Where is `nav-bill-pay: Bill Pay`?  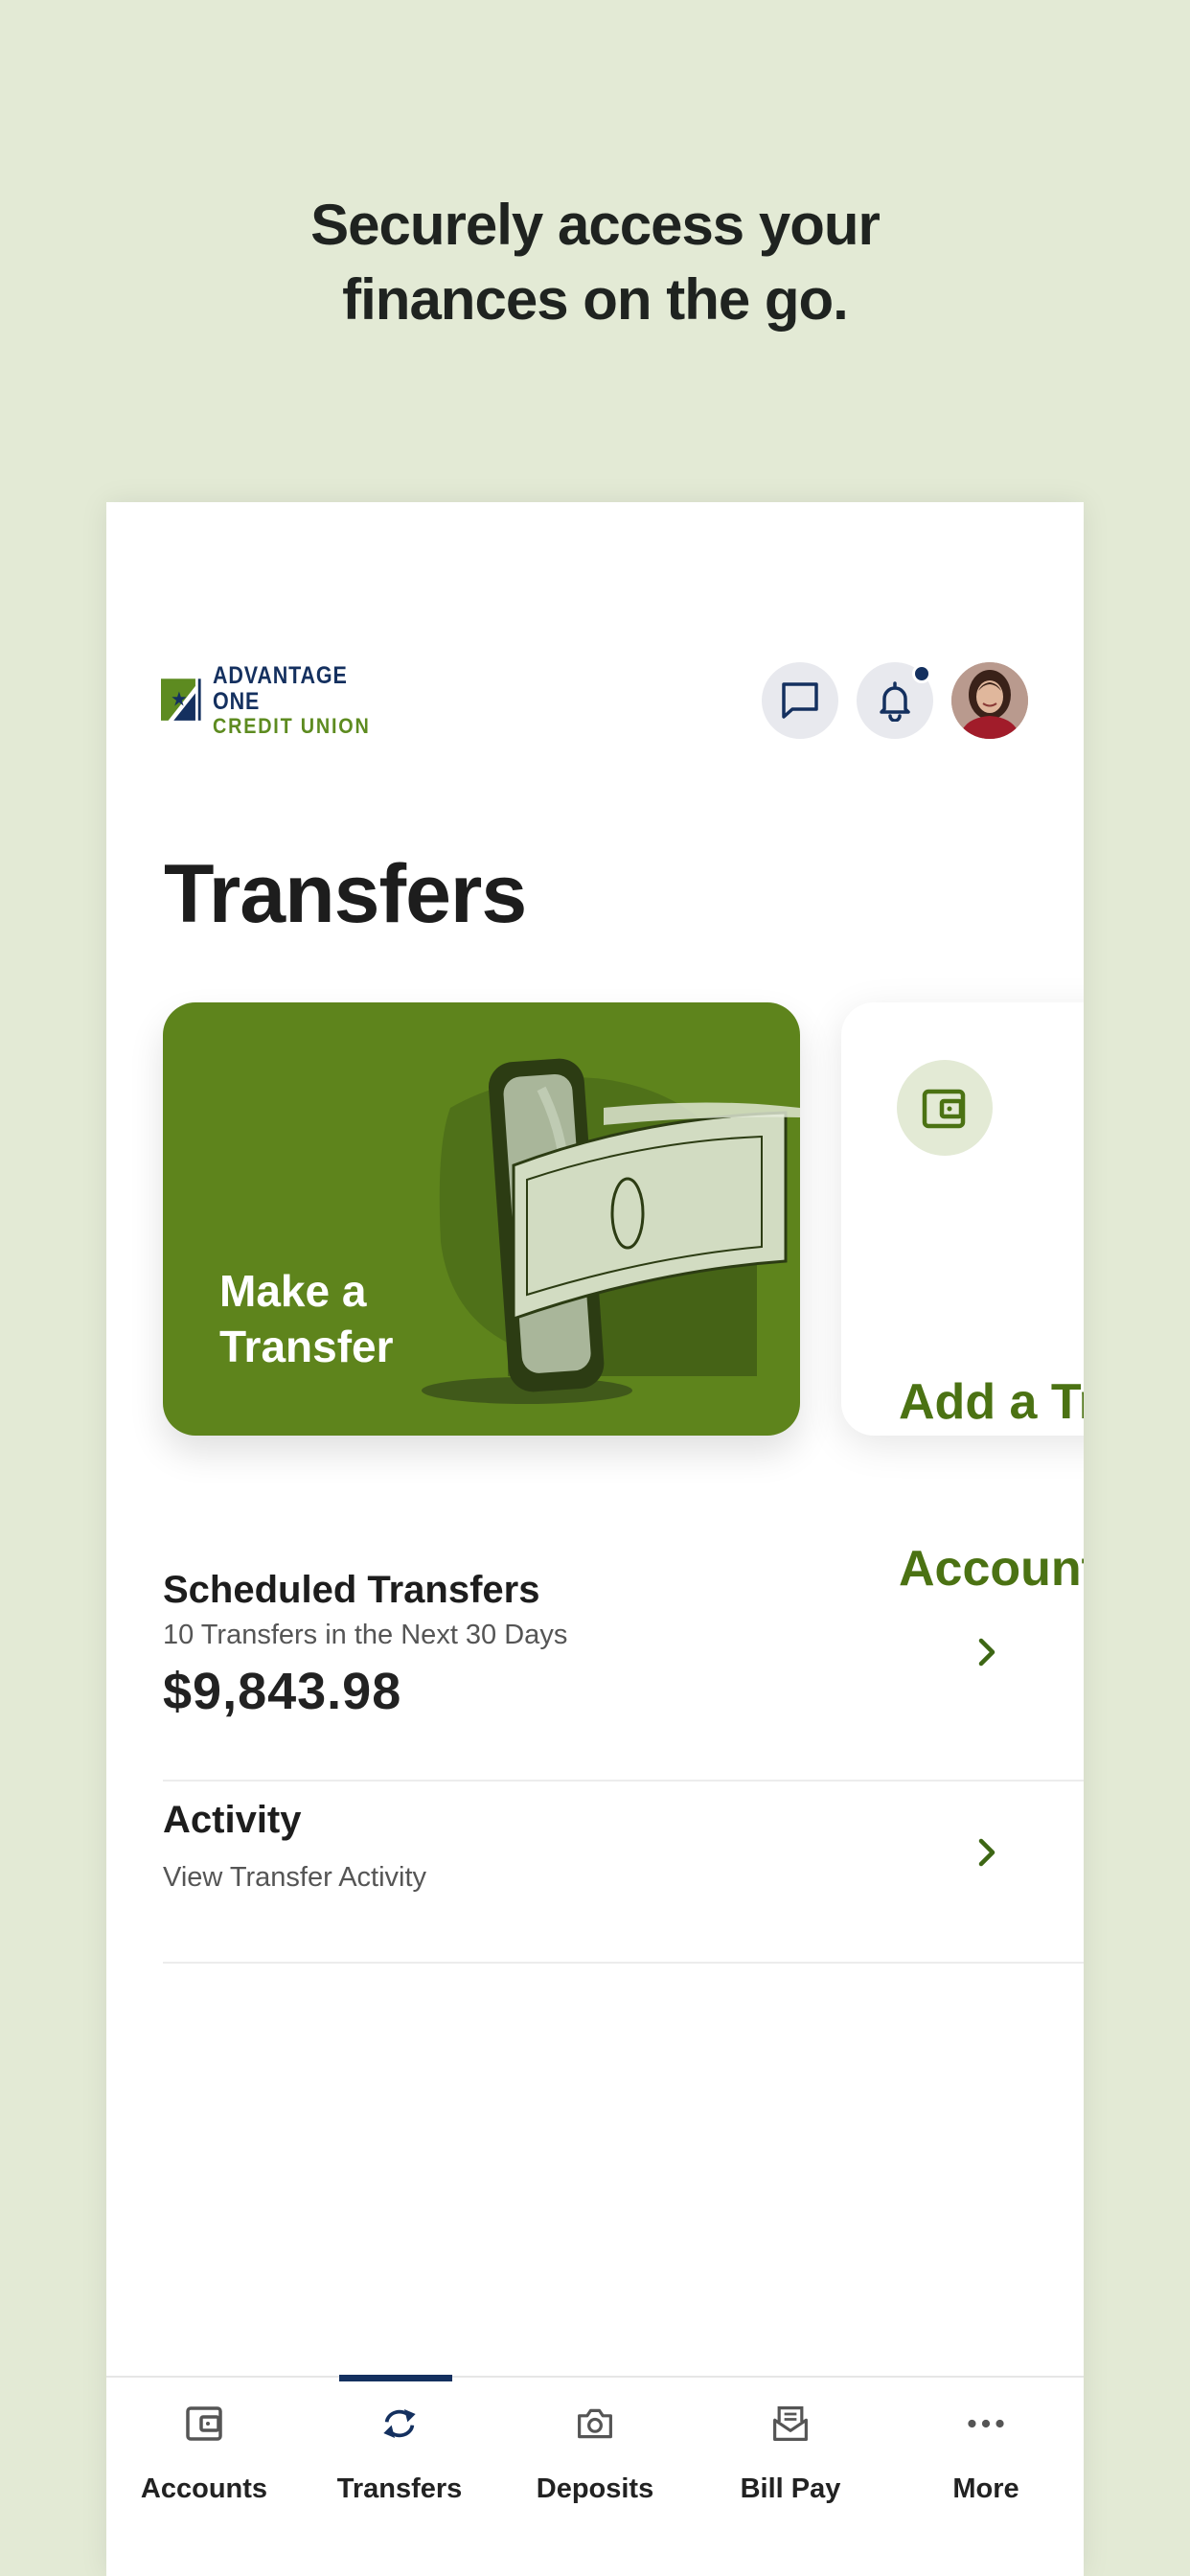 nav-bill-pay: Bill Pay is located at coordinates (791, 2477).